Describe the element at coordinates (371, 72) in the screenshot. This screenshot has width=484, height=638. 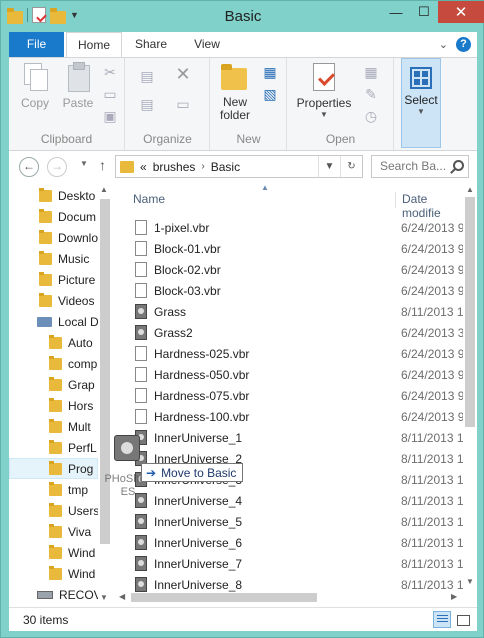
I see `open-icon: ▦` at that location.